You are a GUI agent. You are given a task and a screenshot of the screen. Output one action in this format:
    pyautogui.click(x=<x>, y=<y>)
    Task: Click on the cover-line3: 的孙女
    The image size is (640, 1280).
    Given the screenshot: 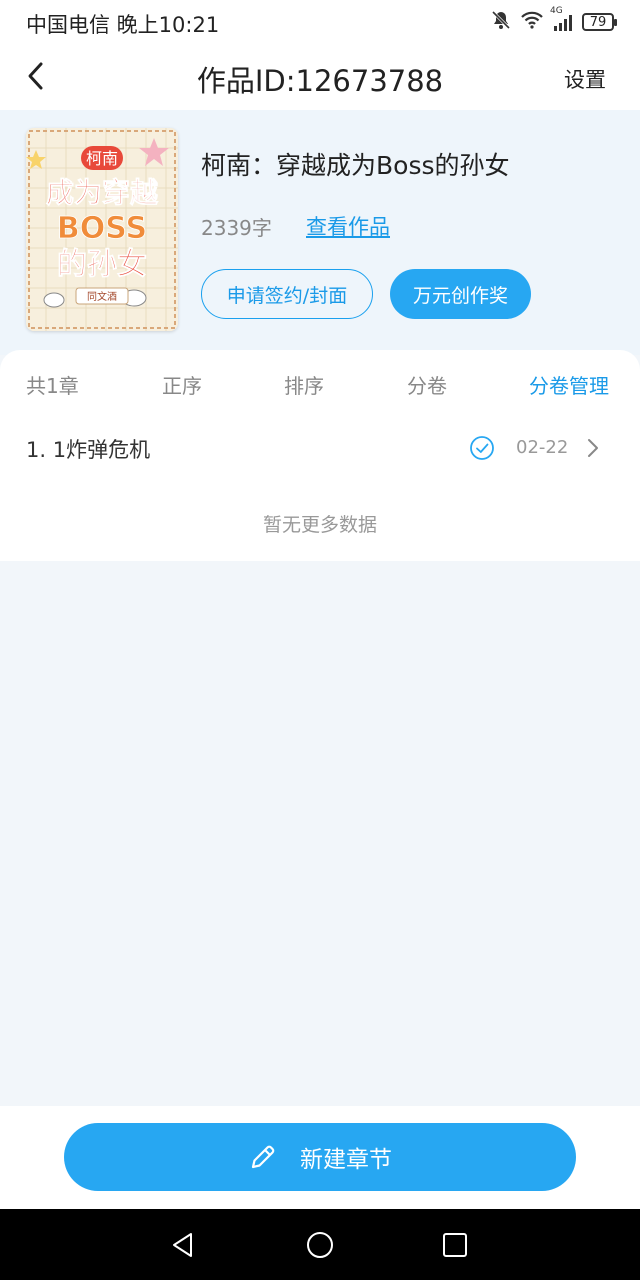 What is the action you would take?
    pyautogui.click(x=102, y=264)
    